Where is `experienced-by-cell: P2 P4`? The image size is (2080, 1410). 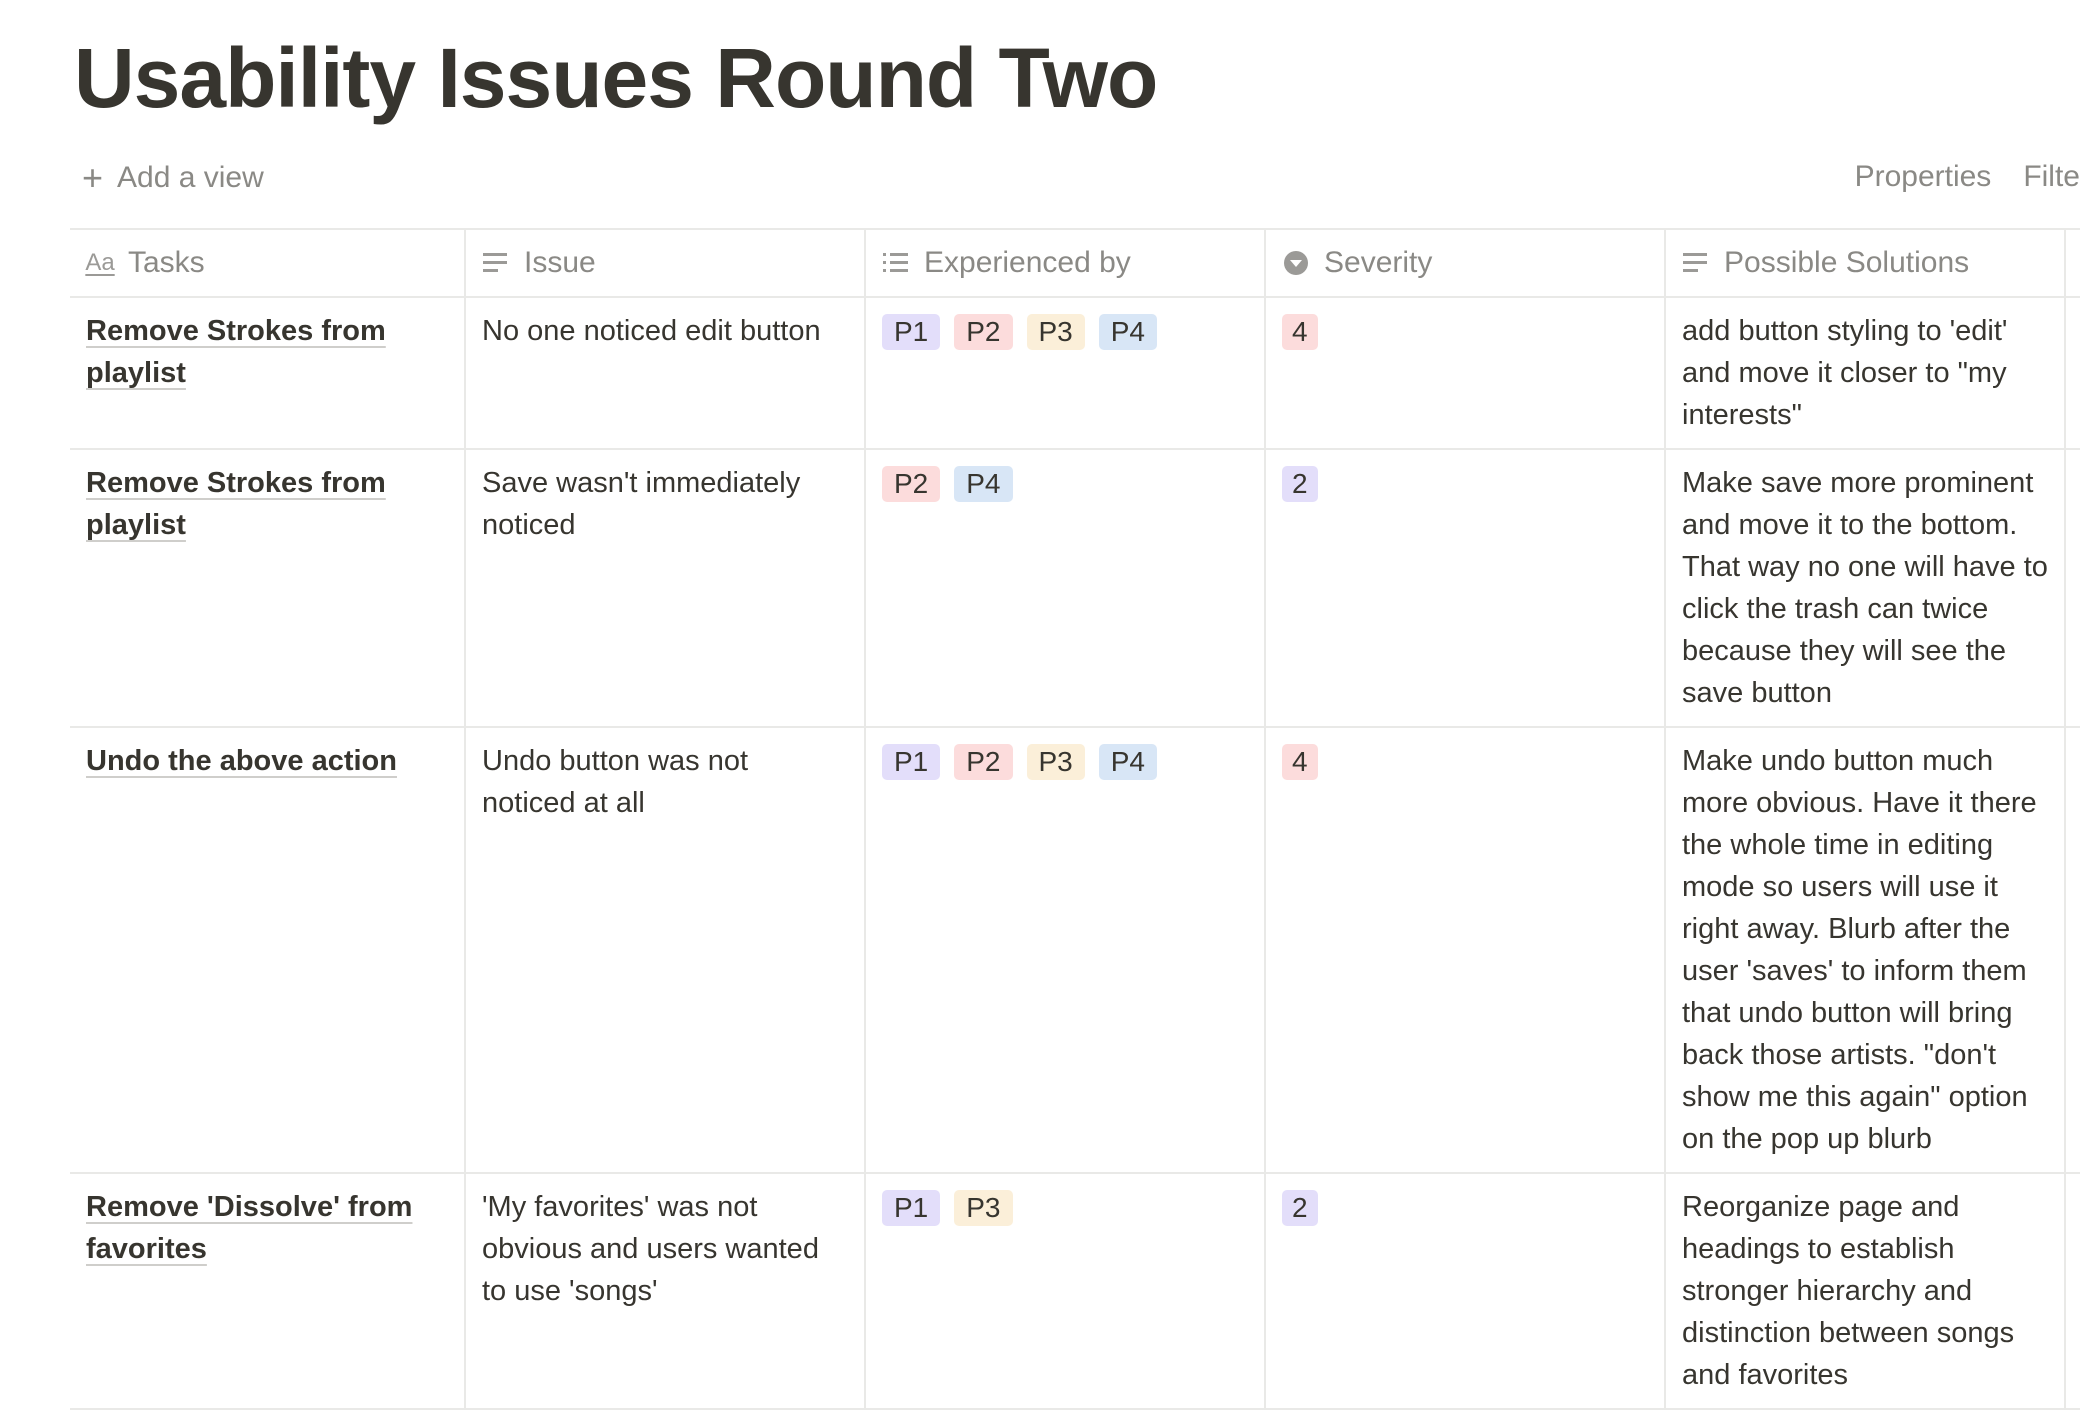
experienced-by-cell: P2 P4 is located at coordinates (1066, 588).